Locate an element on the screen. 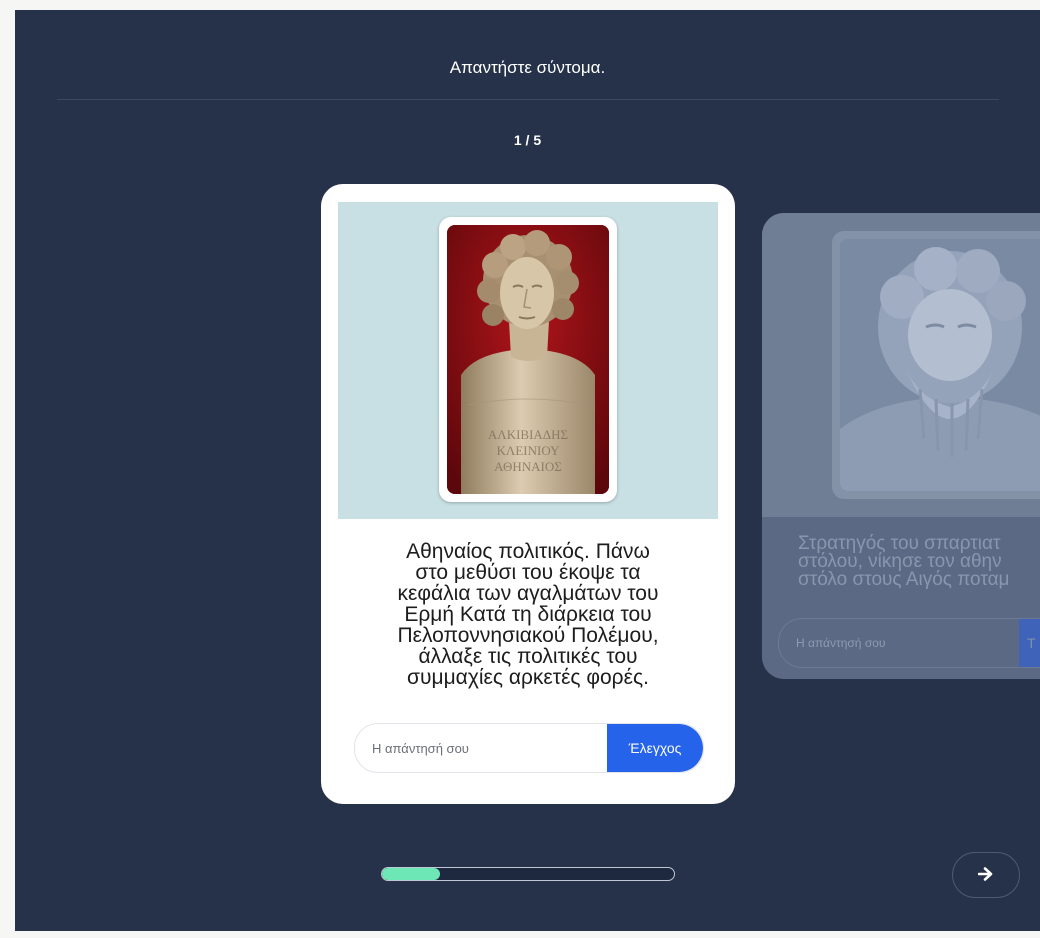 The image size is (1040, 938). clue-line: Αθηναίος πολιτικός. Πάνω is located at coordinates (528, 551).